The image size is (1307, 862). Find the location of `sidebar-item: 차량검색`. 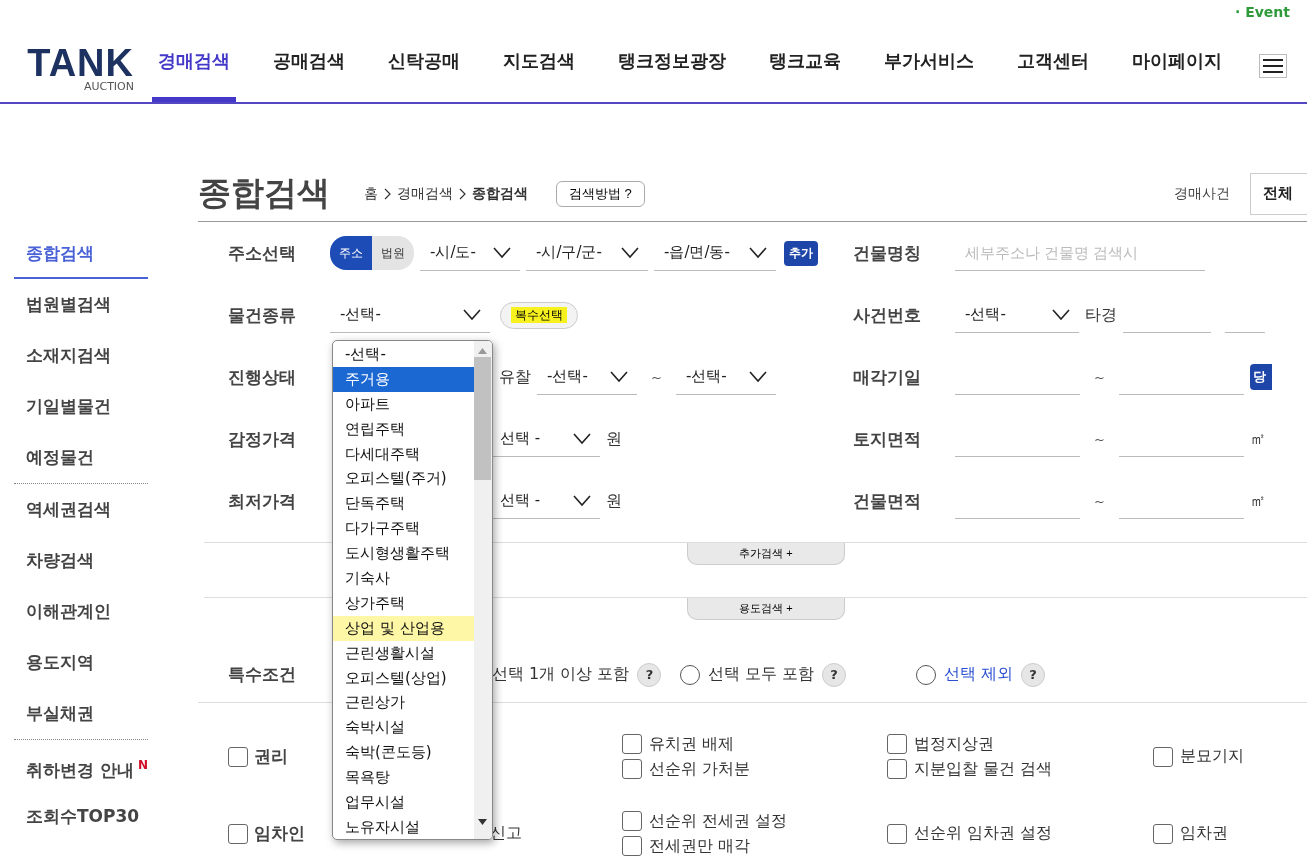

sidebar-item: 차량검색 is located at coordinates (81, 560).